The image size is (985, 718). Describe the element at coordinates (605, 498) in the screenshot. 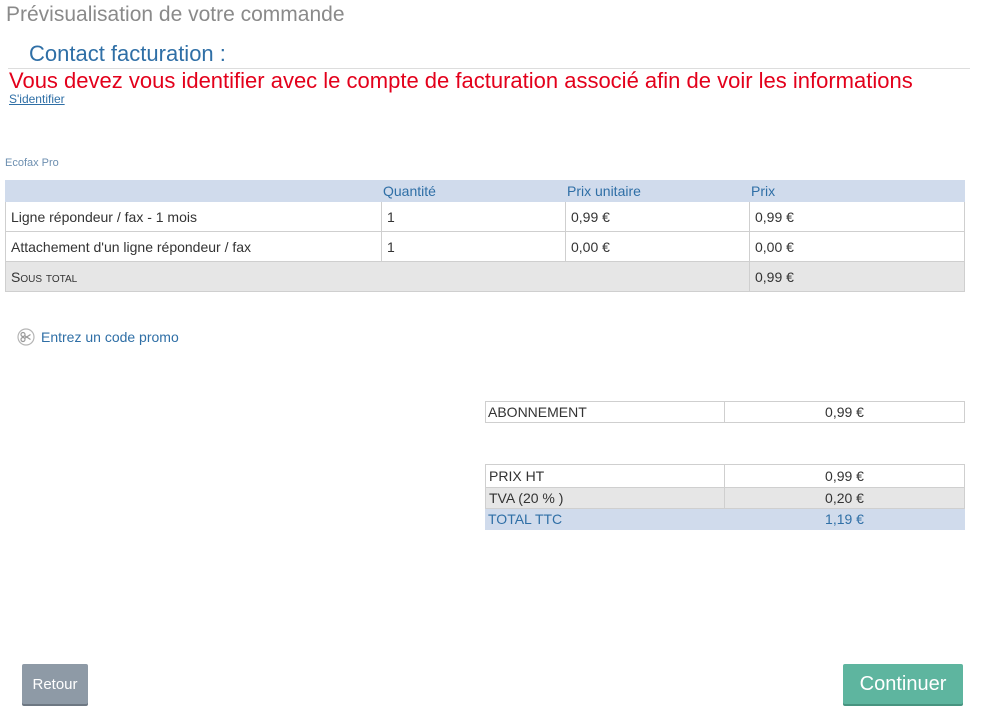

I see `tva-label: TVA (20 % )` at that location.